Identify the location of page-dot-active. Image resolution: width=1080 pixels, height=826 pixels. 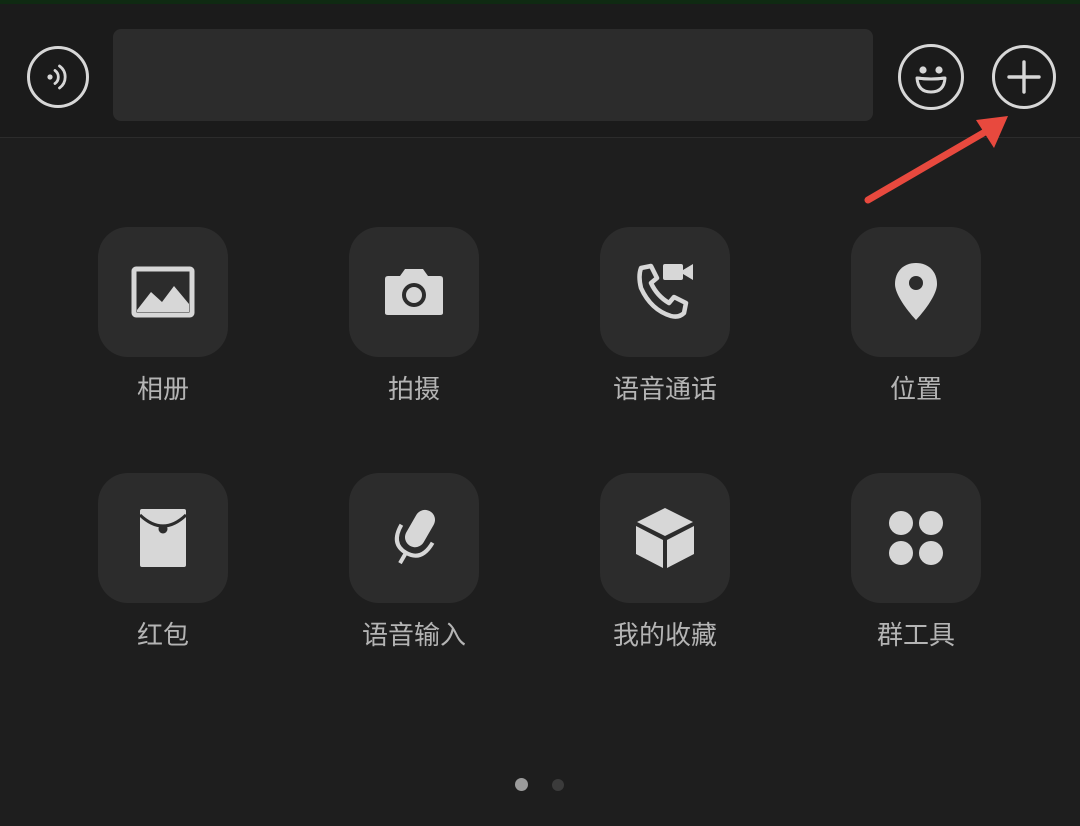
(521, 784).